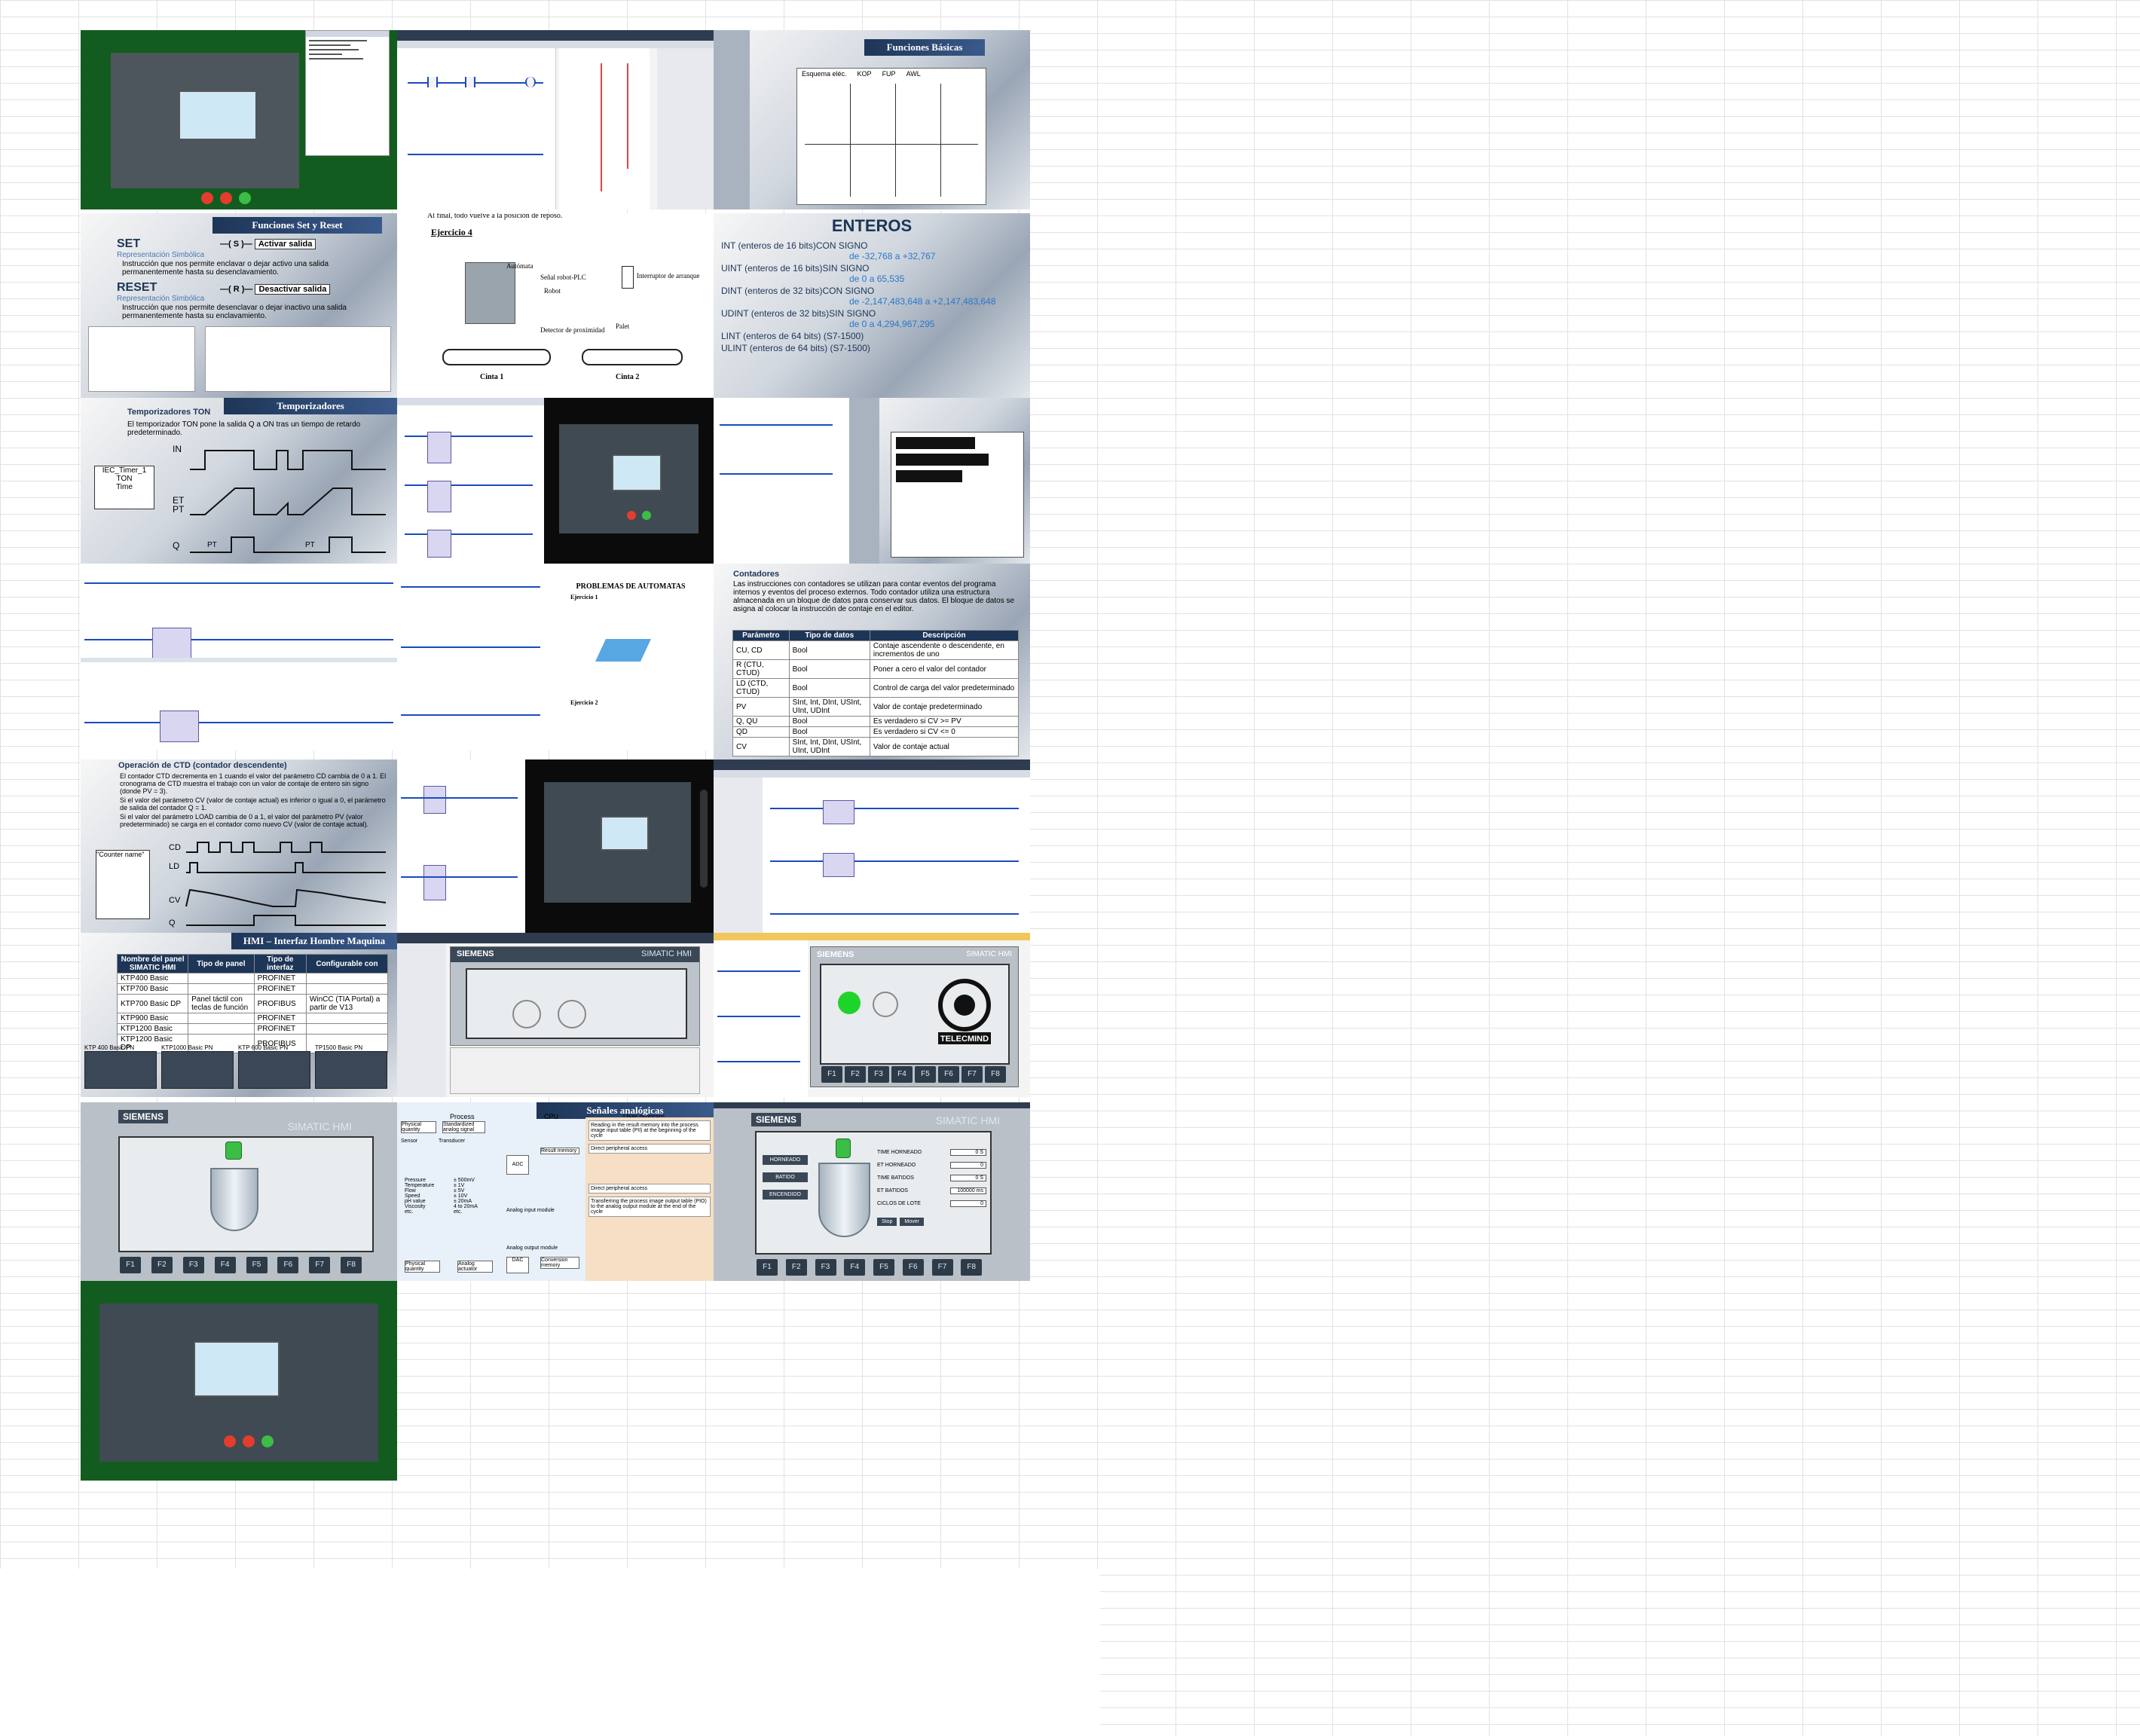 This screenshot has height=1736, width=2140. Describe the element at coordinates (461, 847) in the screenshot. I see `ladder-ctd-networks` at that location.